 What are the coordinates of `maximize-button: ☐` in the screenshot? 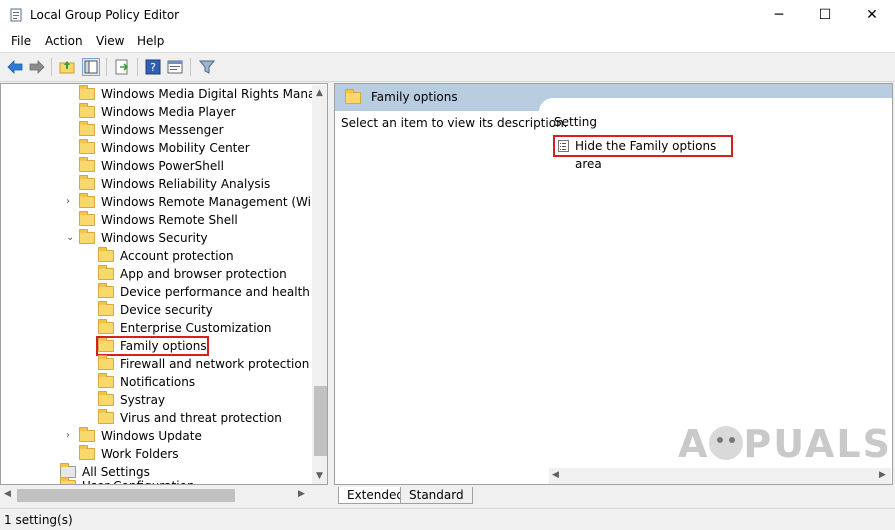 It's located at (825, 15).